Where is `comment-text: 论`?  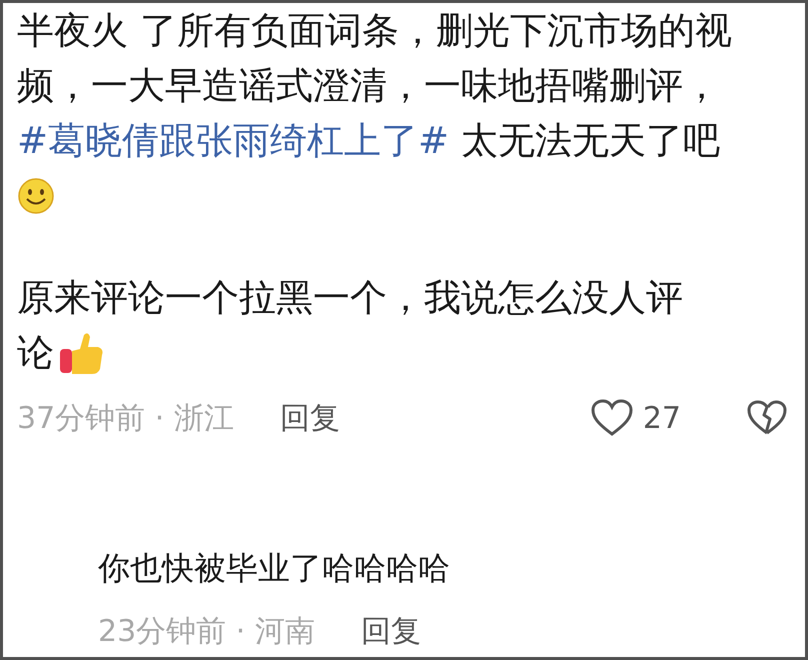
comment-text: 论 is located at coordinates (35, 353).